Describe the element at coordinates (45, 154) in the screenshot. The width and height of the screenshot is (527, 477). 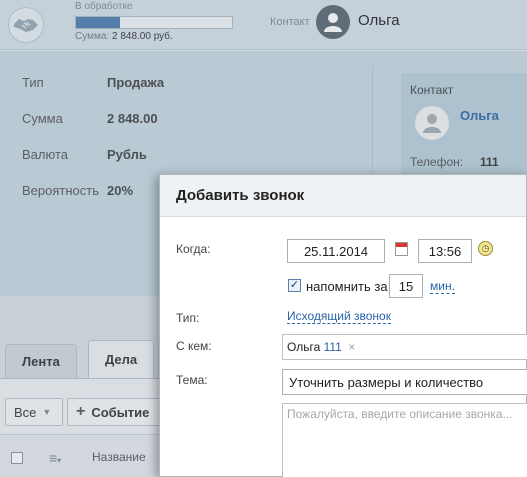
I see `field-currency-label: Валюта` at that location.